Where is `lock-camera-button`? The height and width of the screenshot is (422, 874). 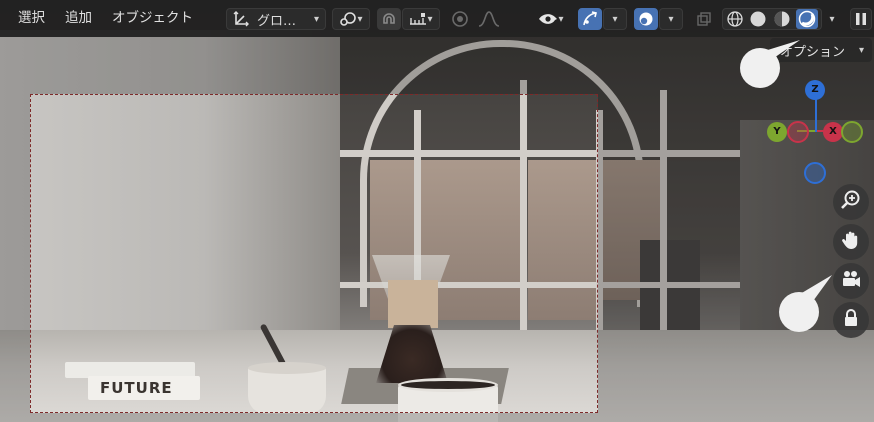 lock-camera-button is located at coordinates (851, 320).